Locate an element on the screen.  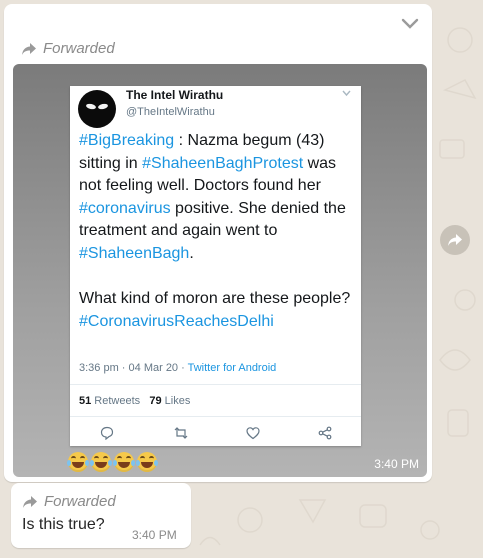
tweet-handle: @TheIntelWirathu is located at coordinates (170, 112).